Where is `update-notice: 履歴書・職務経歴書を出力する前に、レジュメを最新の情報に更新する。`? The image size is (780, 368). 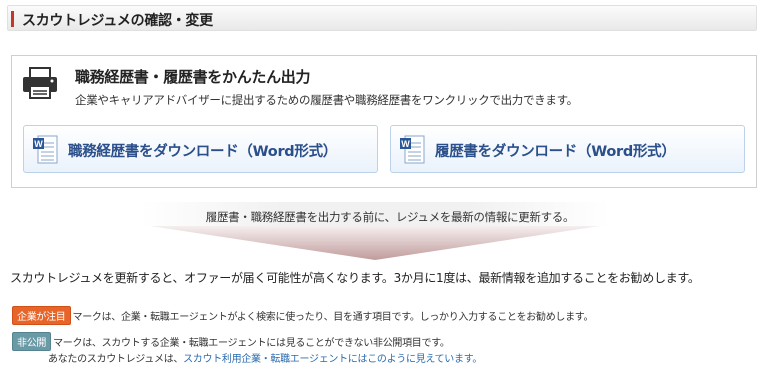
update-notice: 履歴書・職務経歴書を出力する前に、レジュメを最新の情報に更新する。 is located at coordinates (390, 217).